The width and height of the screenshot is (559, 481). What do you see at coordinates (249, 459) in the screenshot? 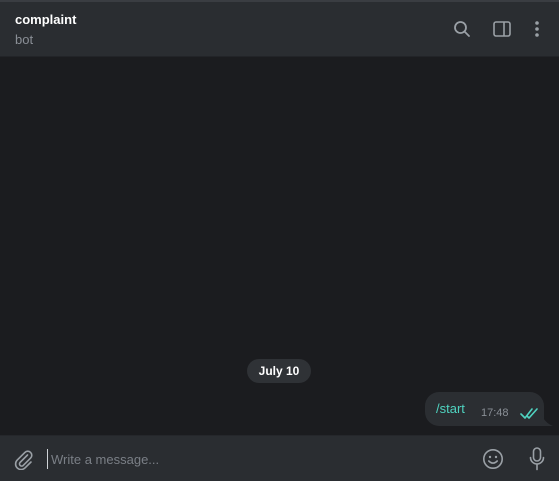
I see `message-input` at bounding box center [249, 459].